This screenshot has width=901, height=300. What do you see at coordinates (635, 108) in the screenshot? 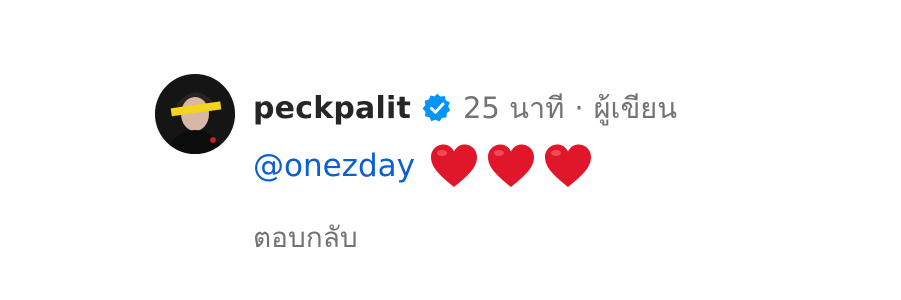
I see `author-label: ผู้เขียน` at bounding box center [635, 108].